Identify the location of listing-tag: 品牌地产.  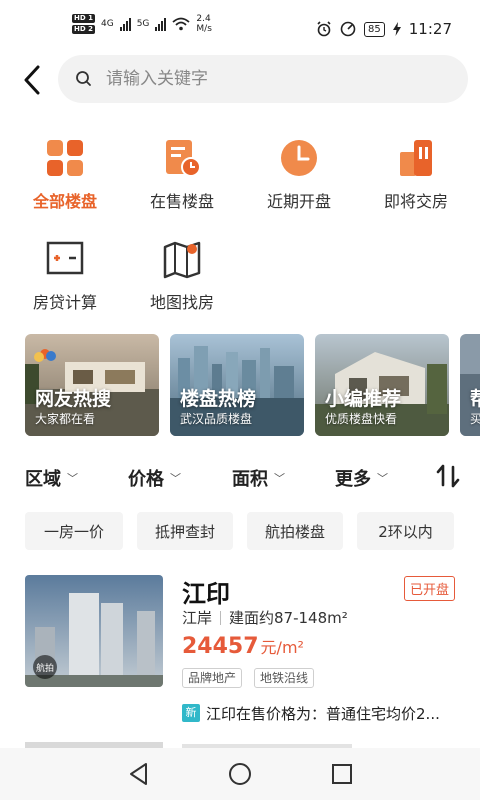
(212, 678).